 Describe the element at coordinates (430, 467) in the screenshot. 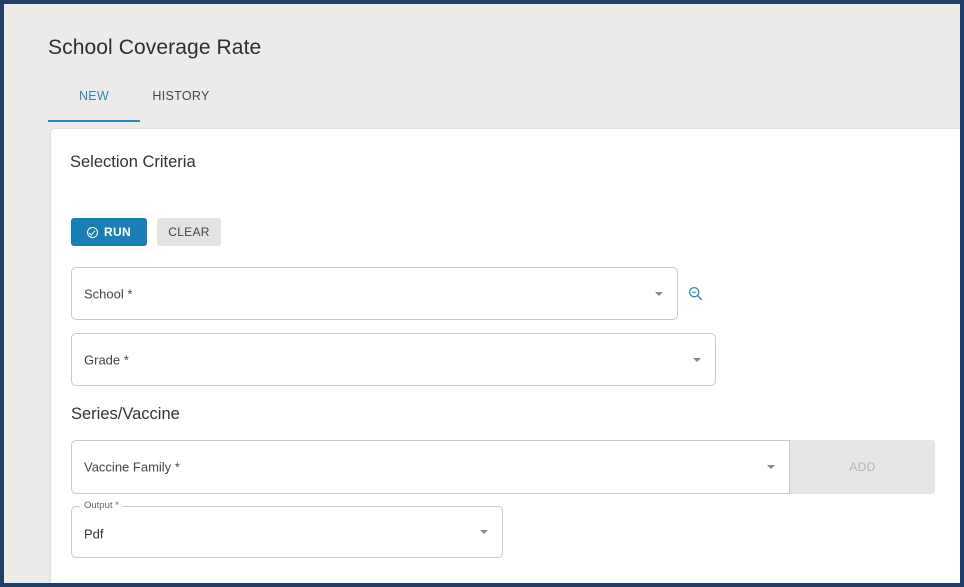

I see `vaccine-family-select: Vaccine Family *` at that location.